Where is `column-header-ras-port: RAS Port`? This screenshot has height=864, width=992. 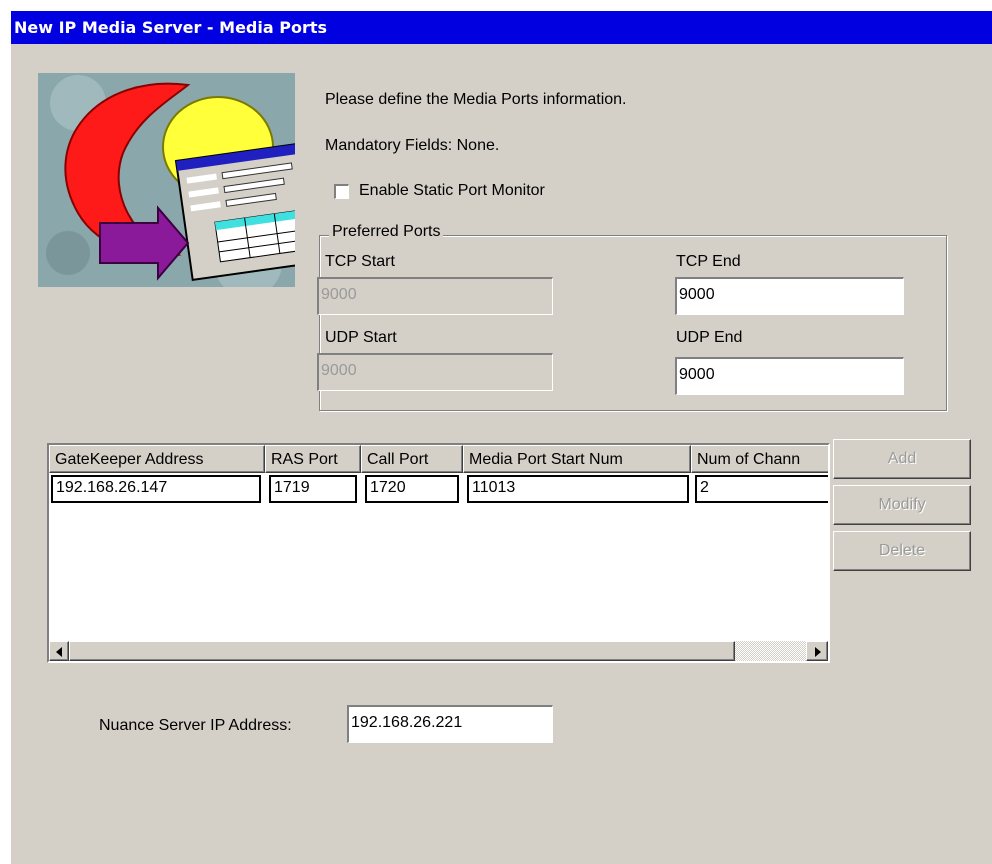
column-header-ras-port: RAS Port is located at coordinates (313, 459).